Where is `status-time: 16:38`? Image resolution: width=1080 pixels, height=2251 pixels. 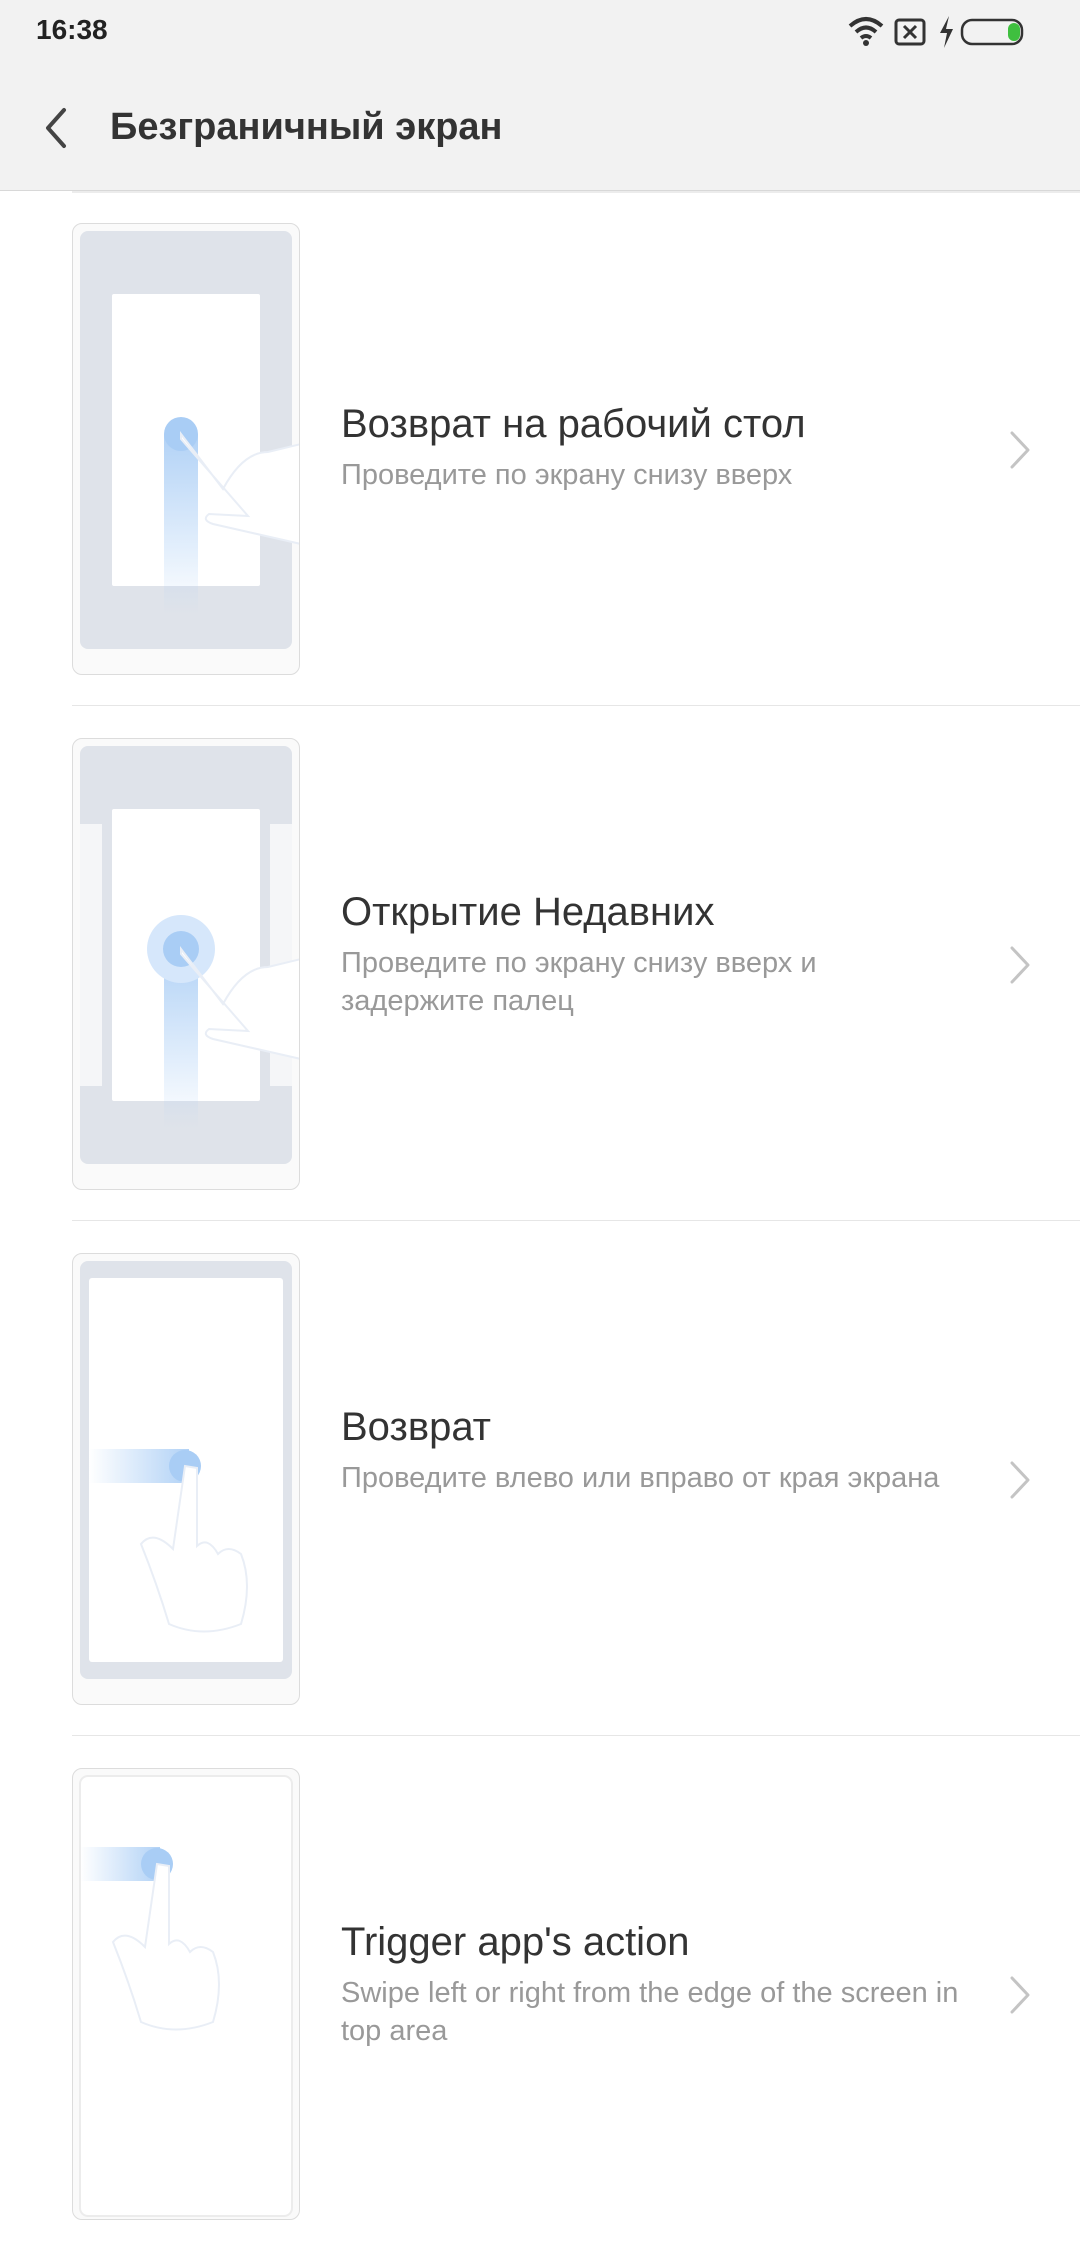 status-time: 16:38 is located at coordinates (72, 29).